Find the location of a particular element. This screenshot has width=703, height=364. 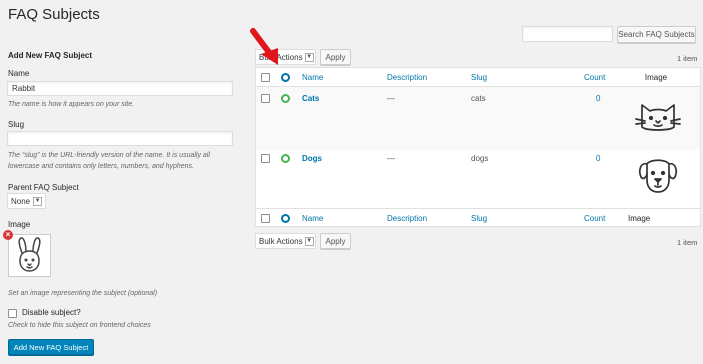

apply-button-bottom: Apply is located at coordinates (335, 241).